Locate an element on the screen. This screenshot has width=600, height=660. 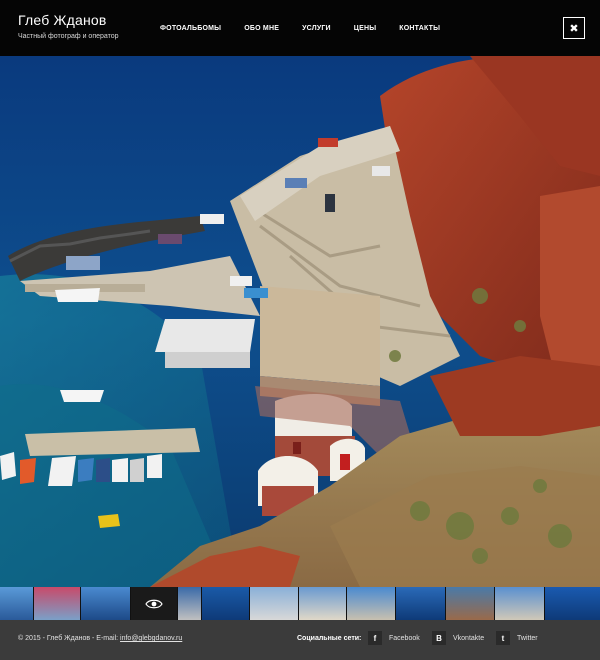
nav-item-prices: ЦЕНЫ is located at coordinates (365, 28).